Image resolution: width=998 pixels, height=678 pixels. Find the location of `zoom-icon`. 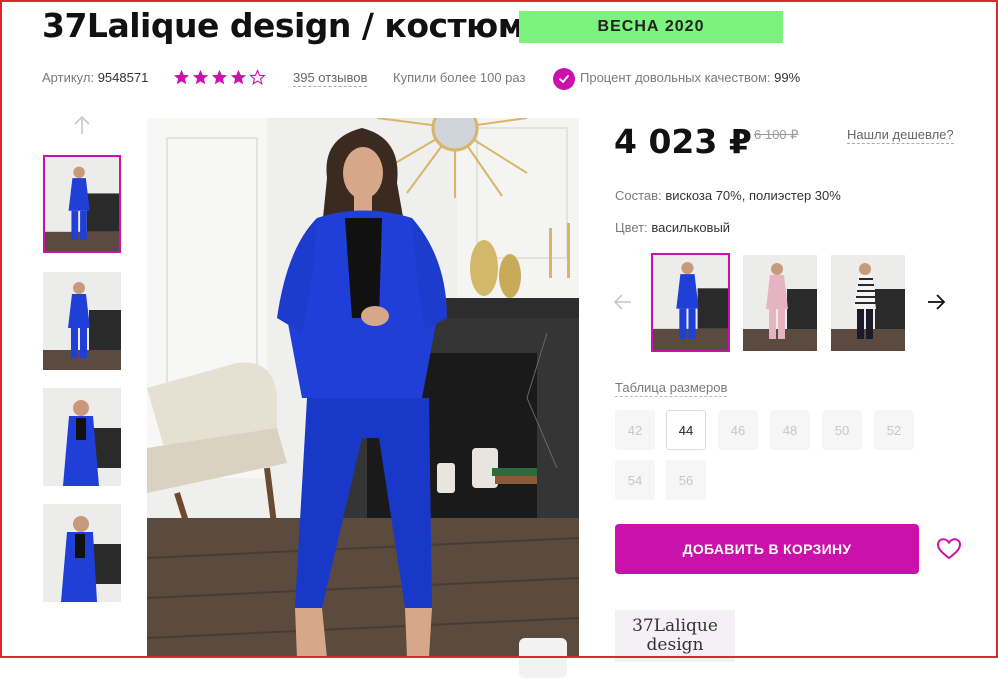

zoom-icon is located at coordinates (543, 658).